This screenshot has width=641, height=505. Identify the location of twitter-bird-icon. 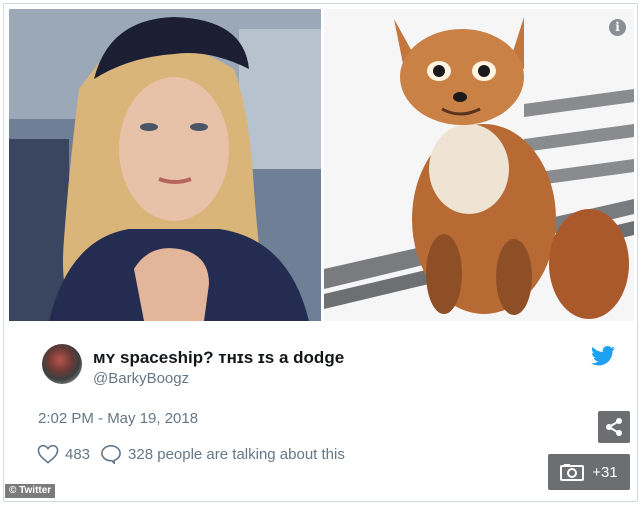
(603, 356).